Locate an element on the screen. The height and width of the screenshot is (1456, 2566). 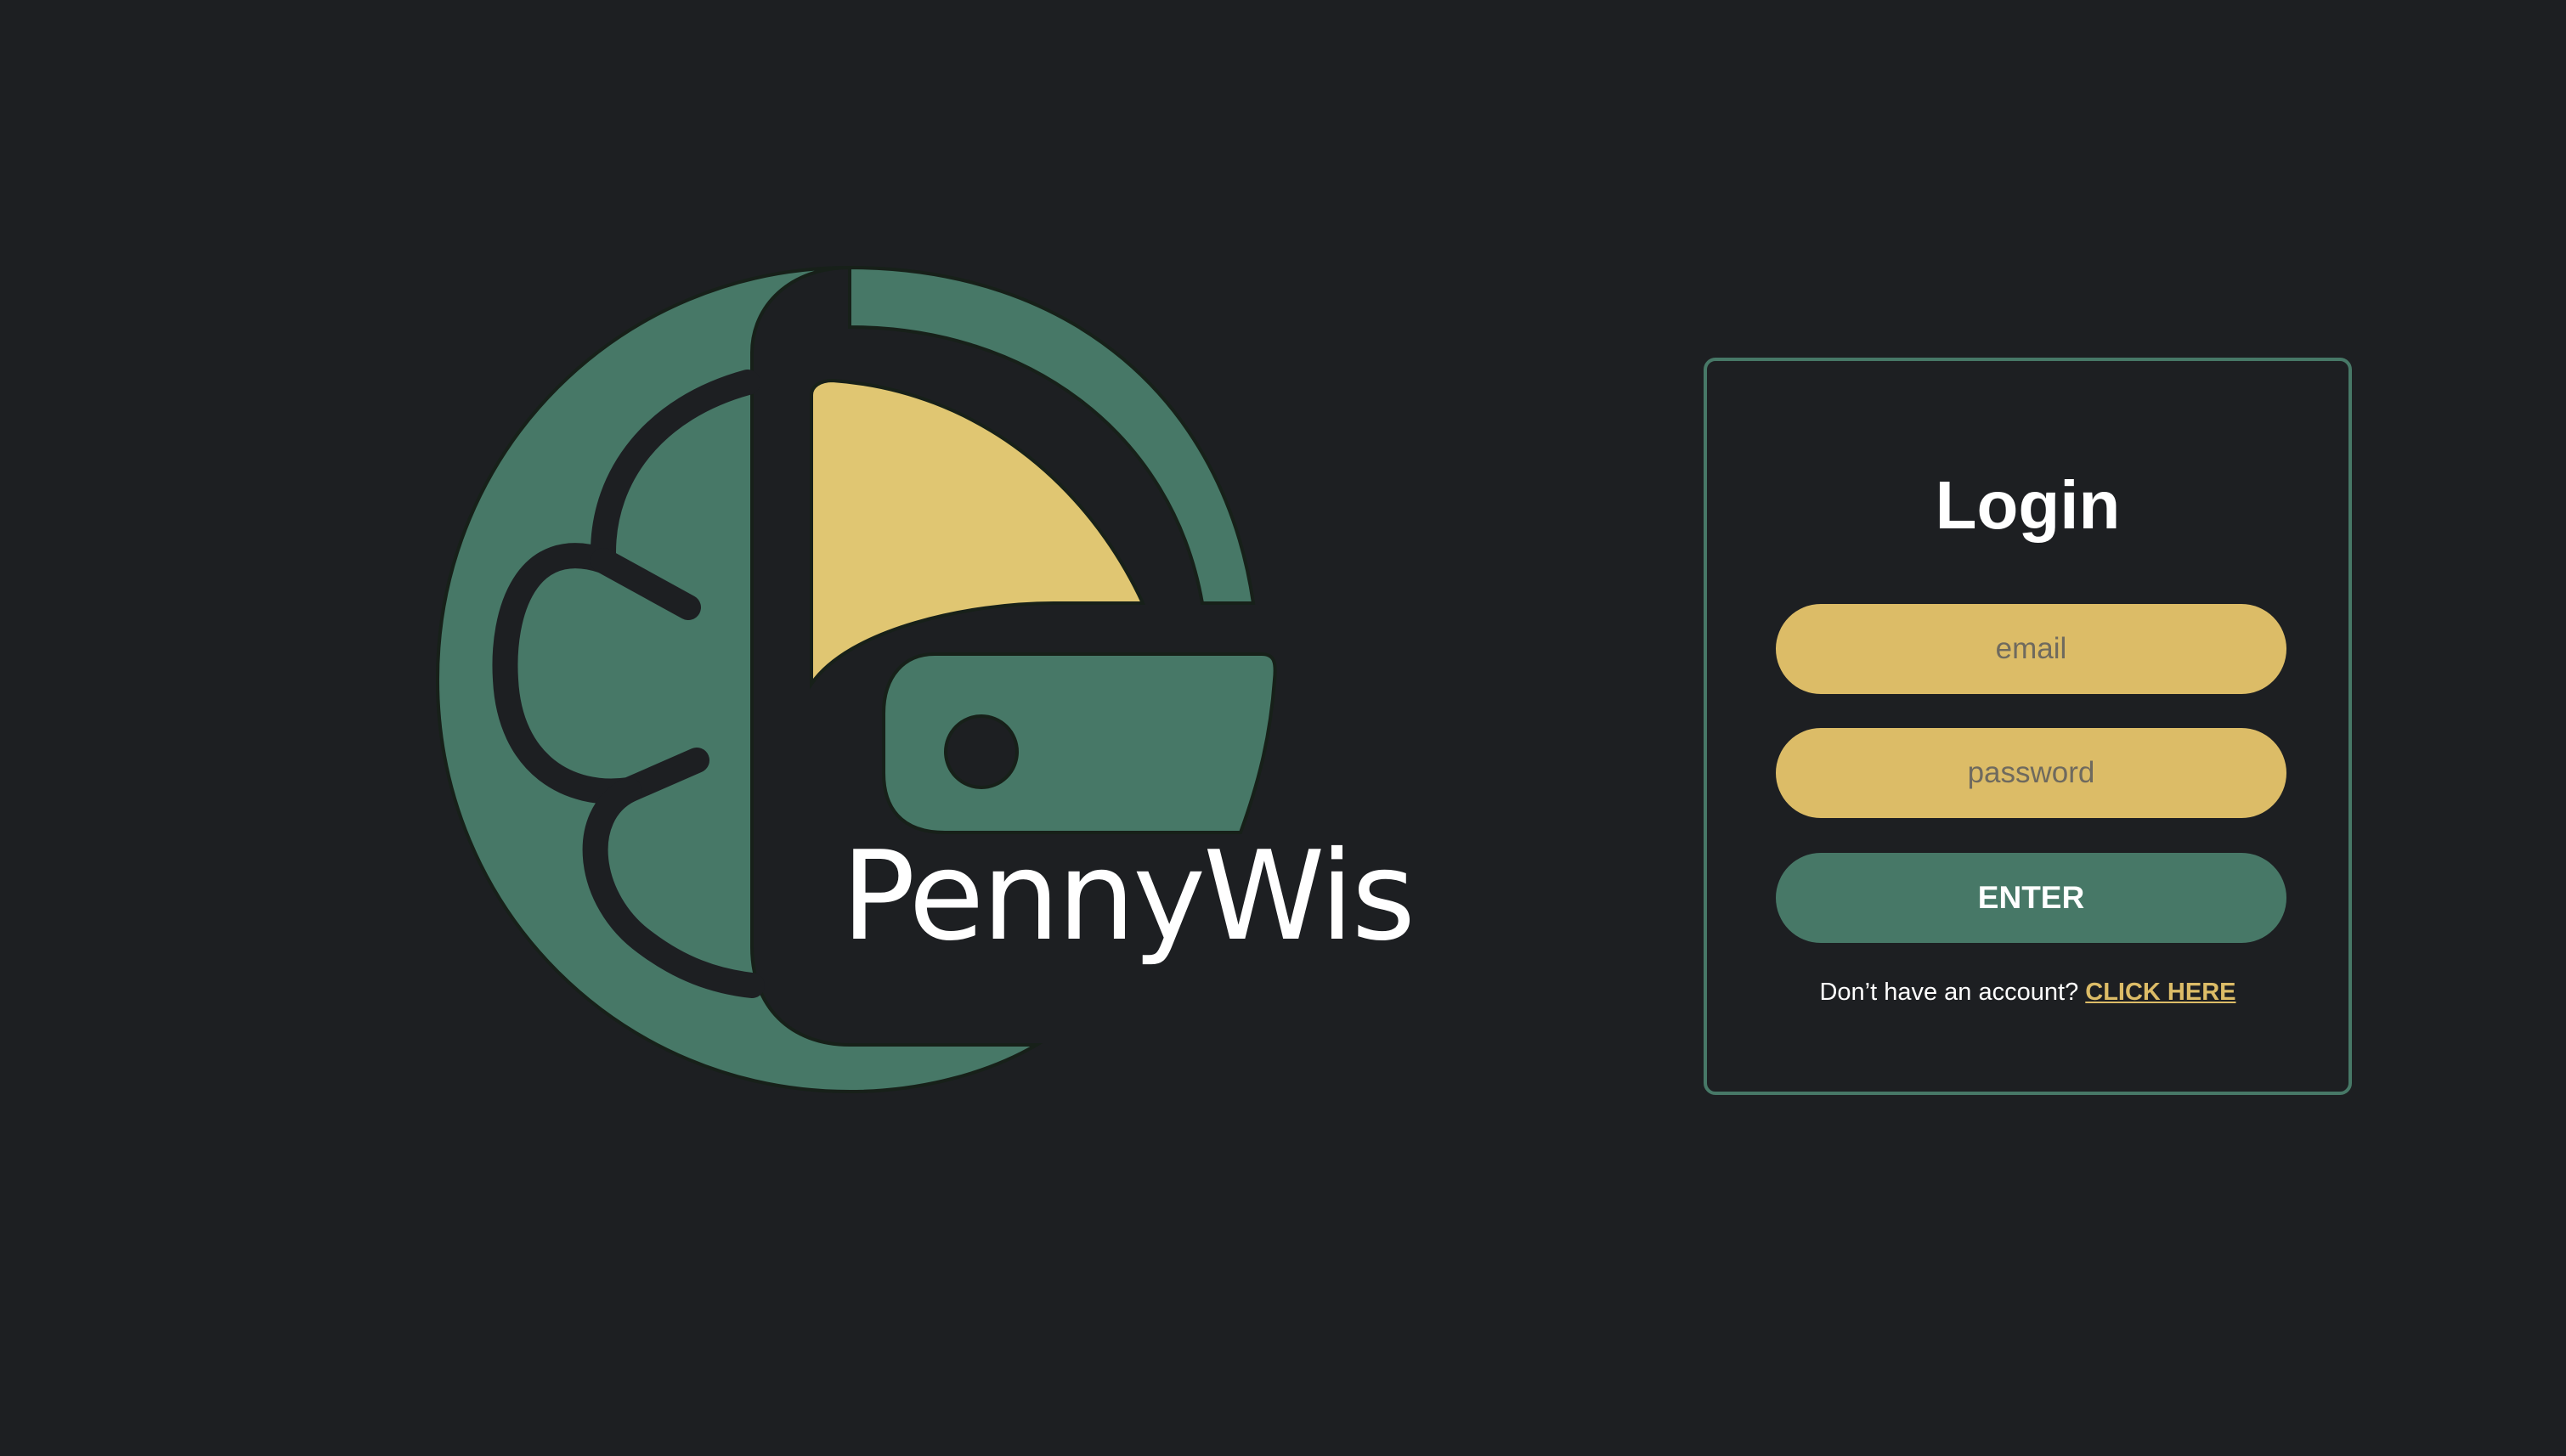
enter-button: ENTER is located at coordinates (2031, 898).